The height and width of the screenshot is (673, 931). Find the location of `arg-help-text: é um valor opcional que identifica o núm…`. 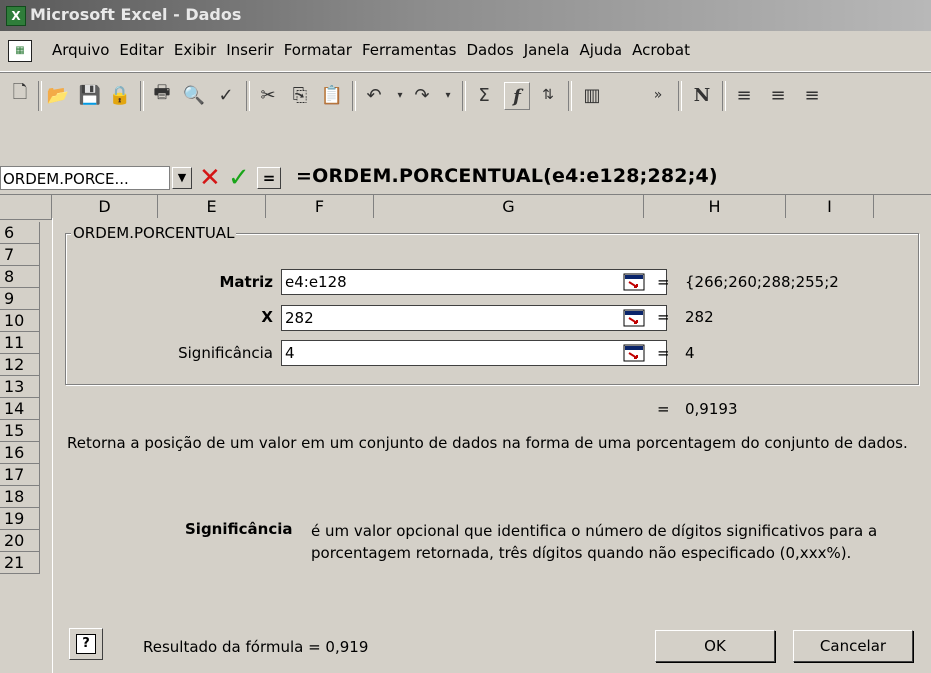

arg-help-text: é um valor opcional que identifica o núm… is located at coordinates (594, 542).